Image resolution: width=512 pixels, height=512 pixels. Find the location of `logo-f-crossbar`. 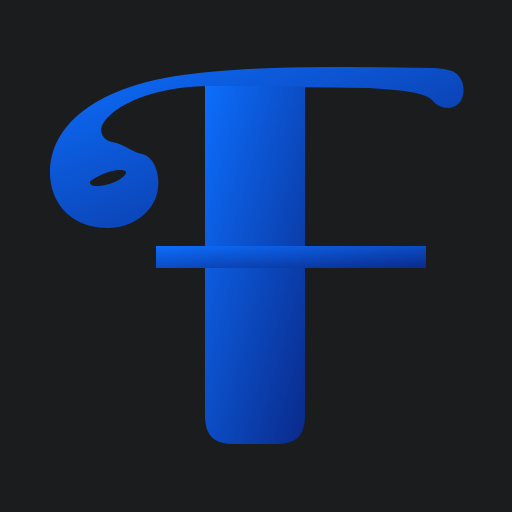

logo-f-crossbar is located at coordinates (291, 257).